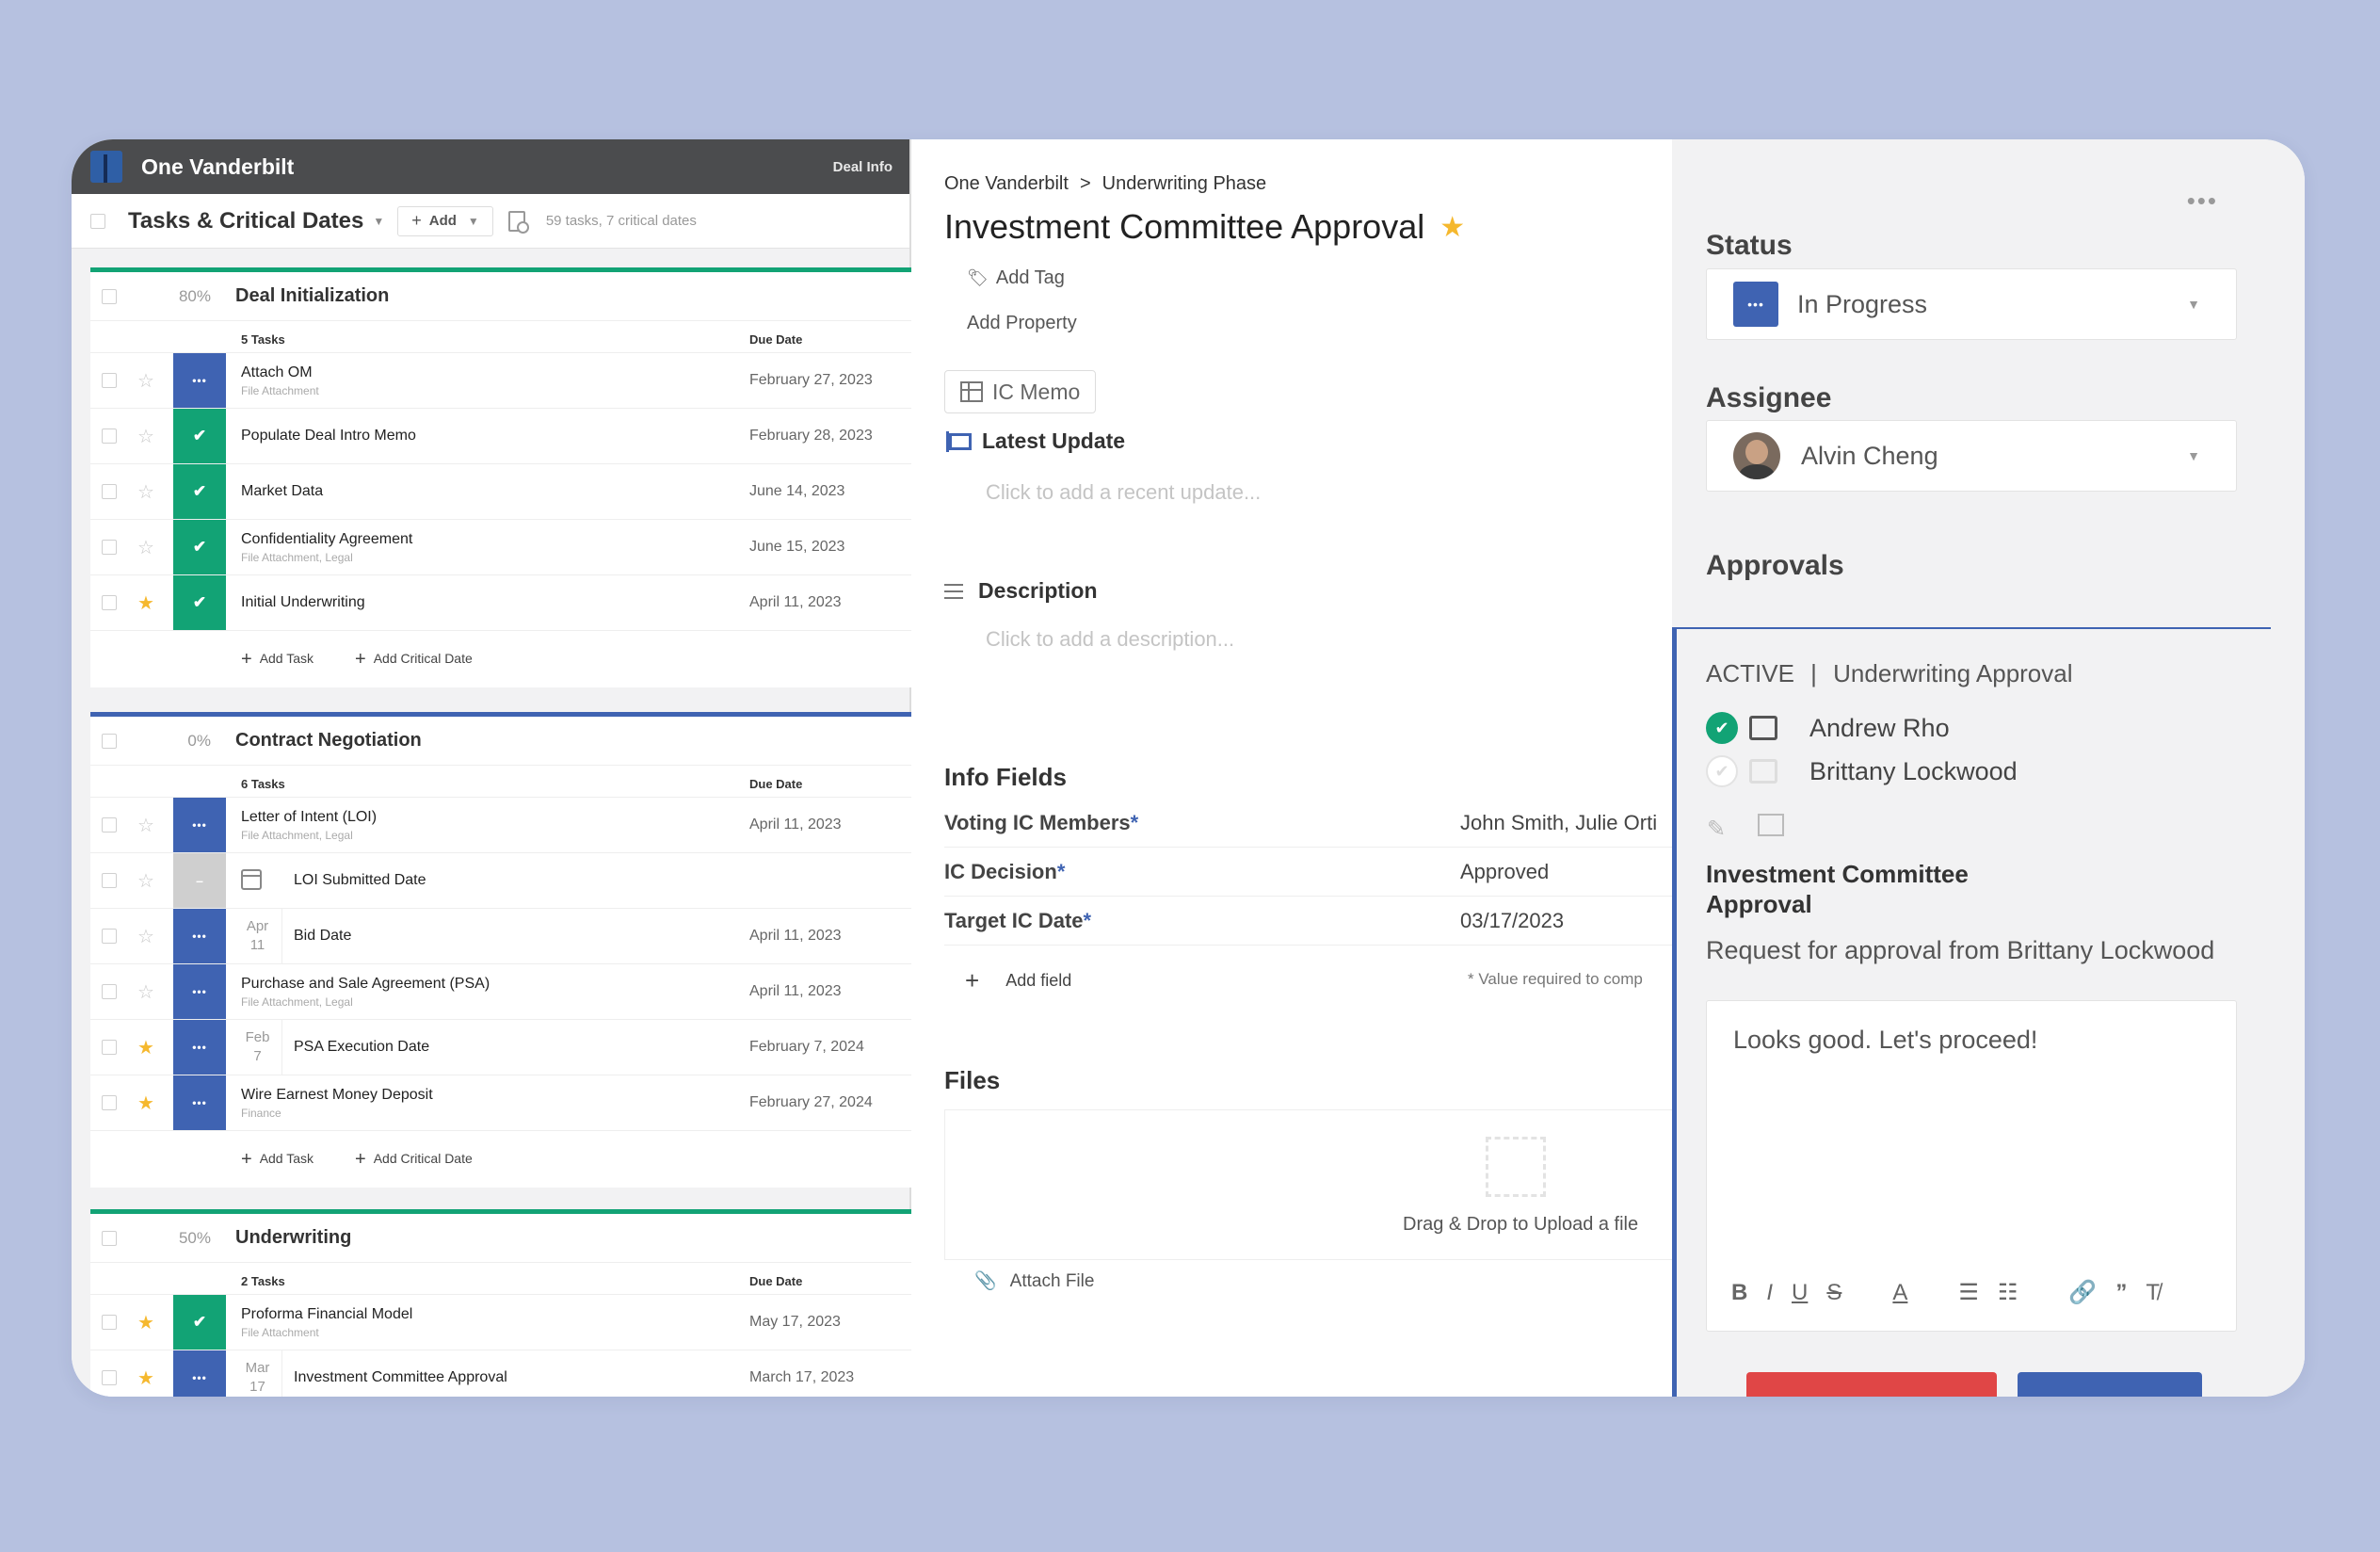 Image resolution: width=2380 pixels, height=1552 pixels. Describe the element at coordinates (806, 1047) in the screenshot. I see `task-due-date: February 7, 2024` at that location.